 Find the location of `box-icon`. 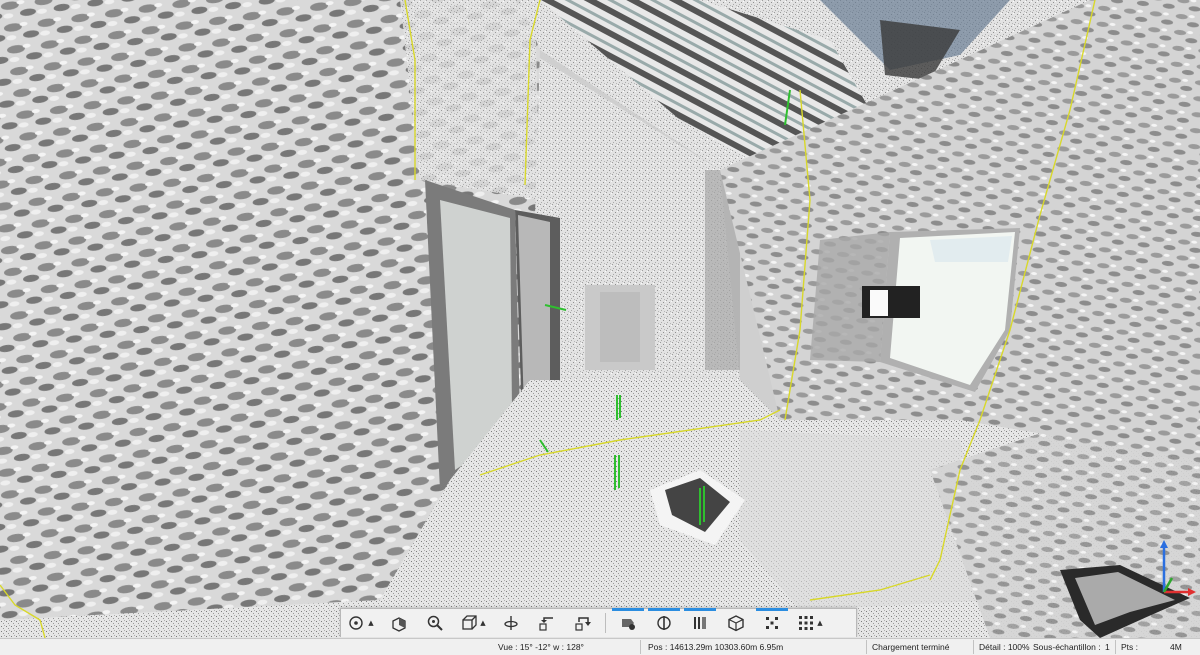

box-icon is located at coordinates (736, 623).